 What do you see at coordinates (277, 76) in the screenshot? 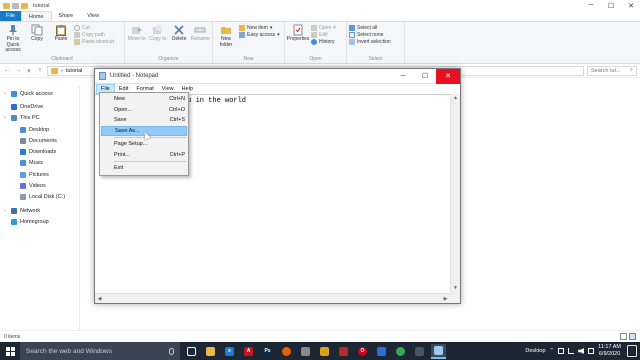
I see `notepad-titlebar: Untitled - Notepad ─ ☐ ✕` at bounding box center [277, 76].